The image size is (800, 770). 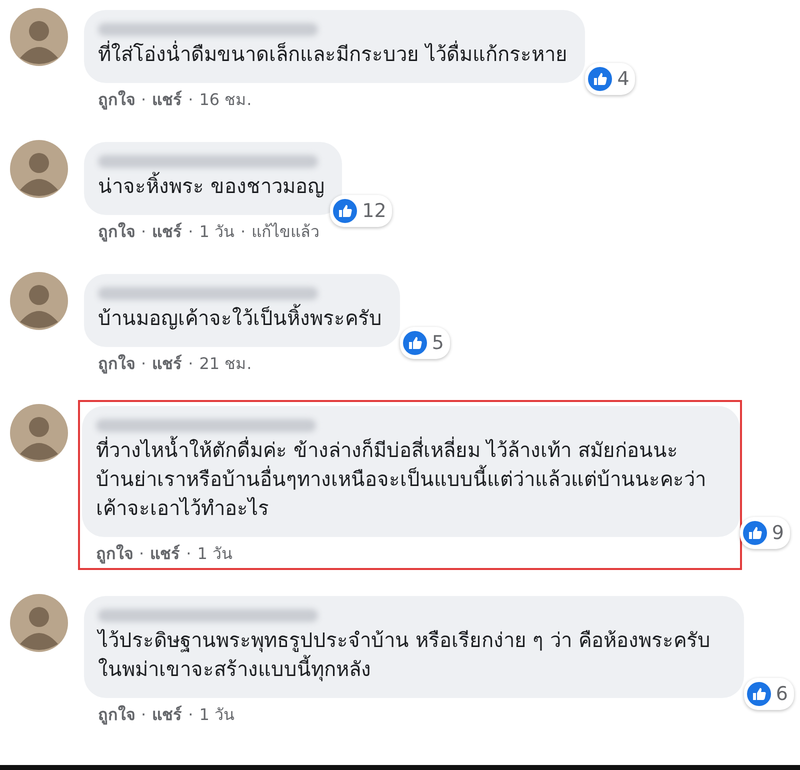 I want to click on edited-label: แก้ไขแล้ว, so click(x=286, y=232).